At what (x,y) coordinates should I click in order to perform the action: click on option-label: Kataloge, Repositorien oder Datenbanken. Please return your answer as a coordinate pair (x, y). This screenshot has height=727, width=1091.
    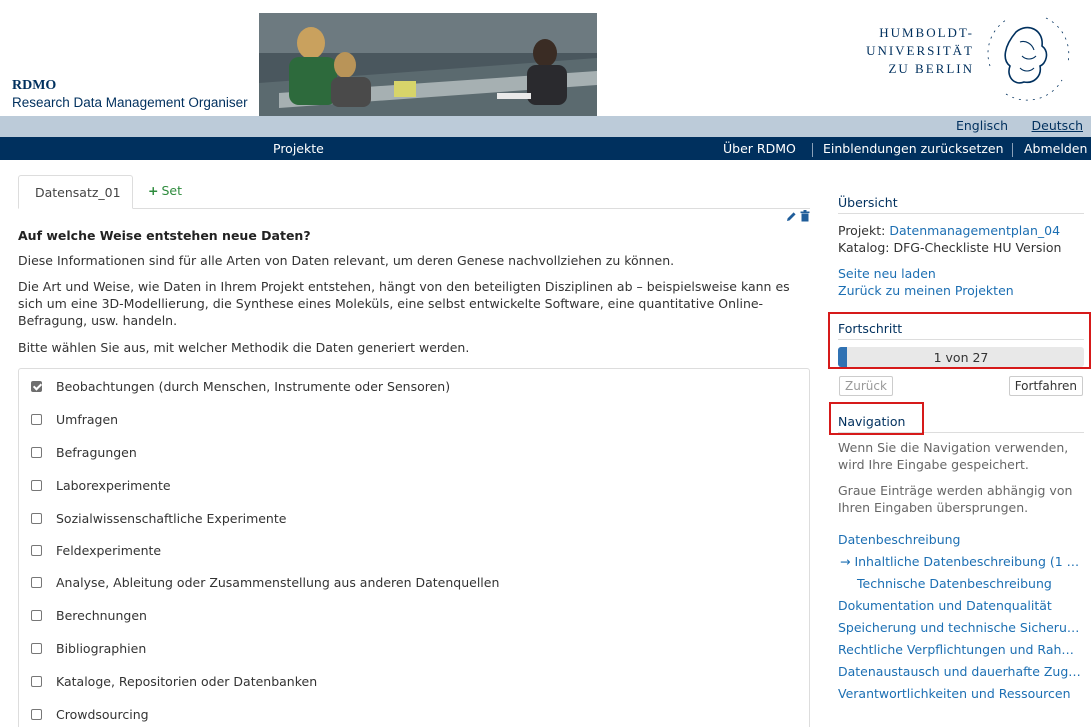
    Looking at the image, I should click on (187, 681).